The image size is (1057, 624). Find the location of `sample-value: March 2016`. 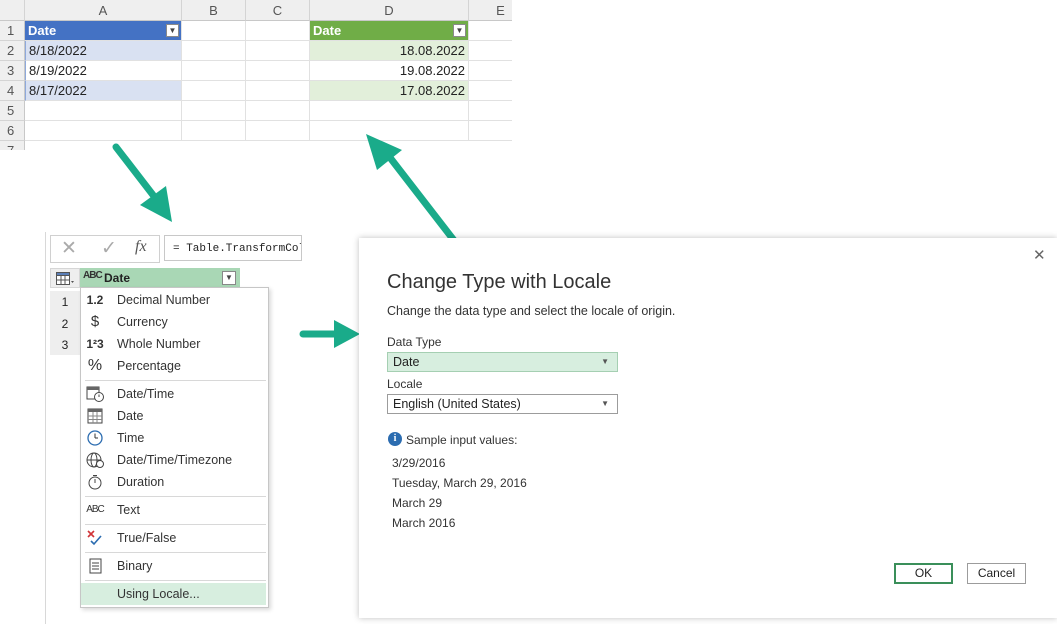

sample-value: March 2016 is located at coordinates (424, 523).